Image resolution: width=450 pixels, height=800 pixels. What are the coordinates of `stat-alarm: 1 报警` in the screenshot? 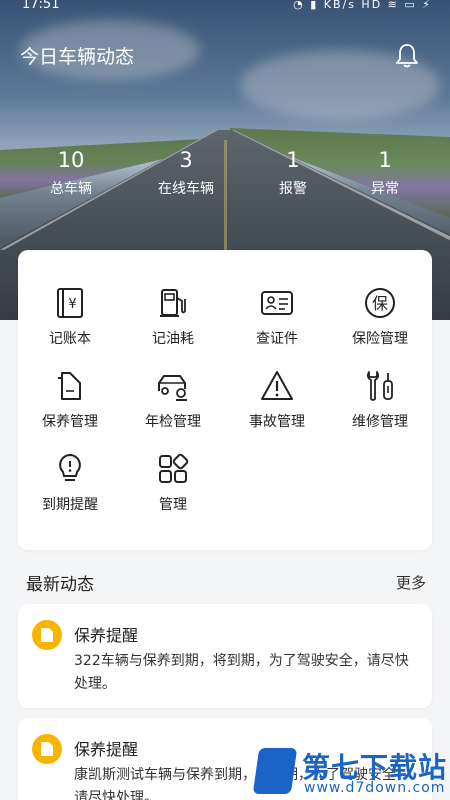 It's located at (293, 173).